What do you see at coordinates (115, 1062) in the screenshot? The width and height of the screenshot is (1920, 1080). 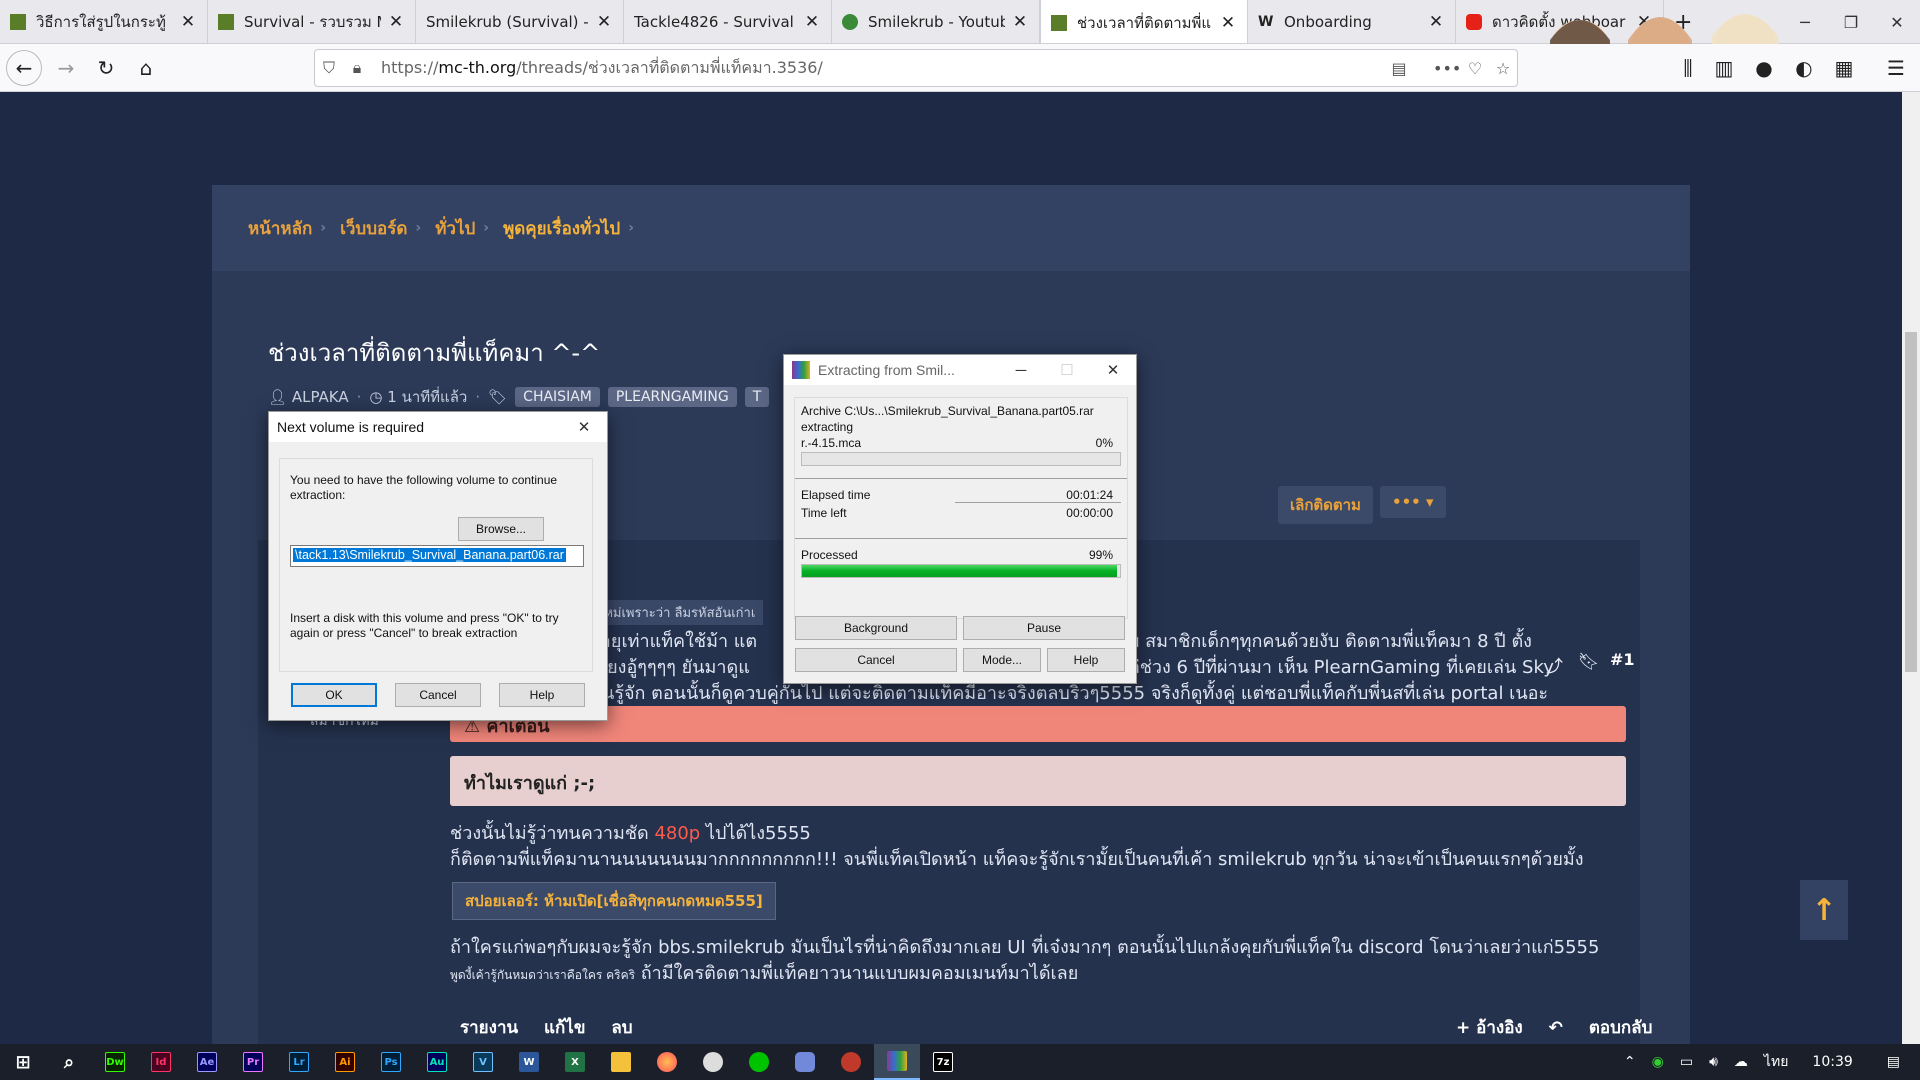 I see `dreamweaver-icon: Dw` at bounding box center [115, 1062].